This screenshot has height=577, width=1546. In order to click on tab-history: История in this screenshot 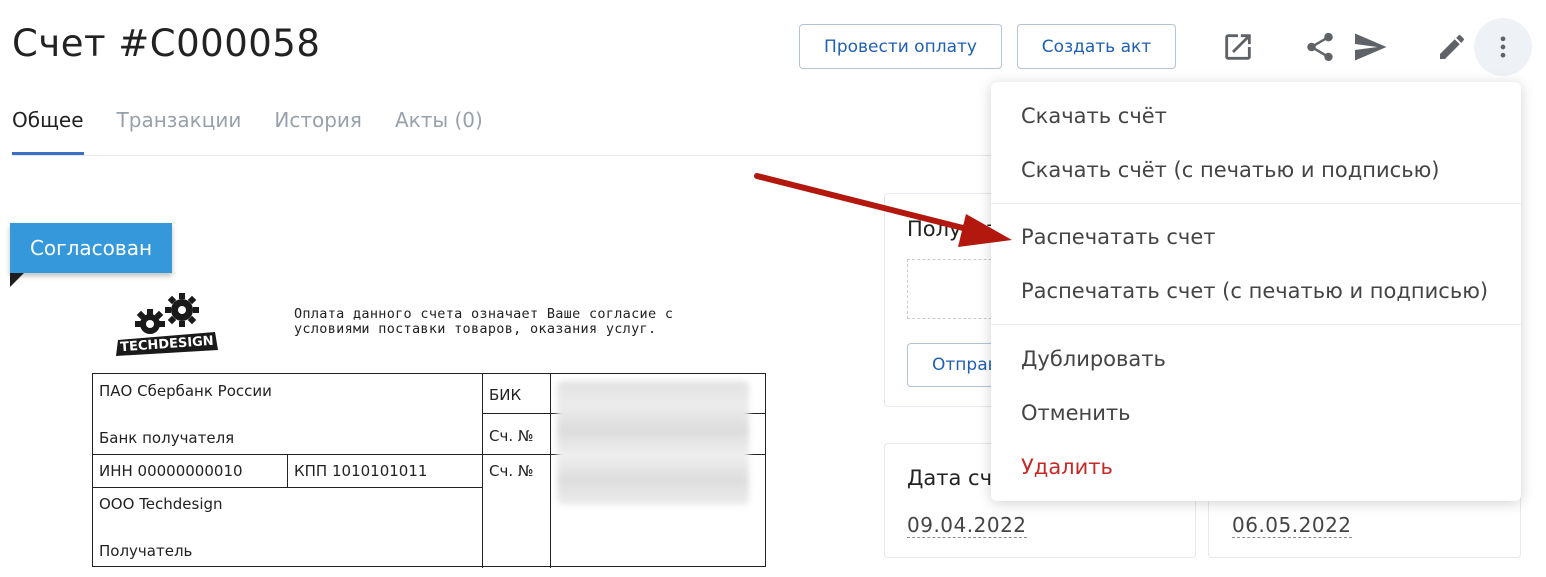, I will do `click(318, 131)`.